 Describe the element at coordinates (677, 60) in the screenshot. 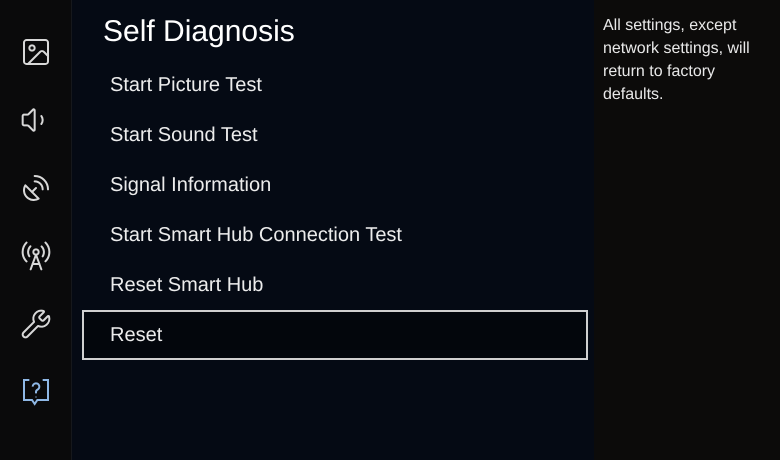

I see `description-text: All settings, except network settings, will return to factory defaults.` at that location.